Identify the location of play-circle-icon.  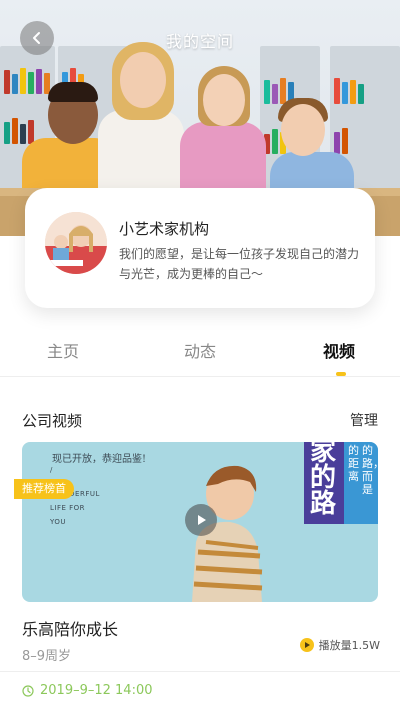
(306, 645).